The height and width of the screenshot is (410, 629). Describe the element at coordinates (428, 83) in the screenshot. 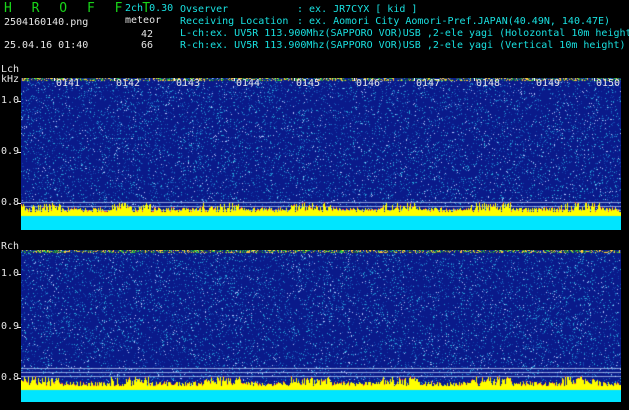

I see `time-tick-label: 0147` at that location.